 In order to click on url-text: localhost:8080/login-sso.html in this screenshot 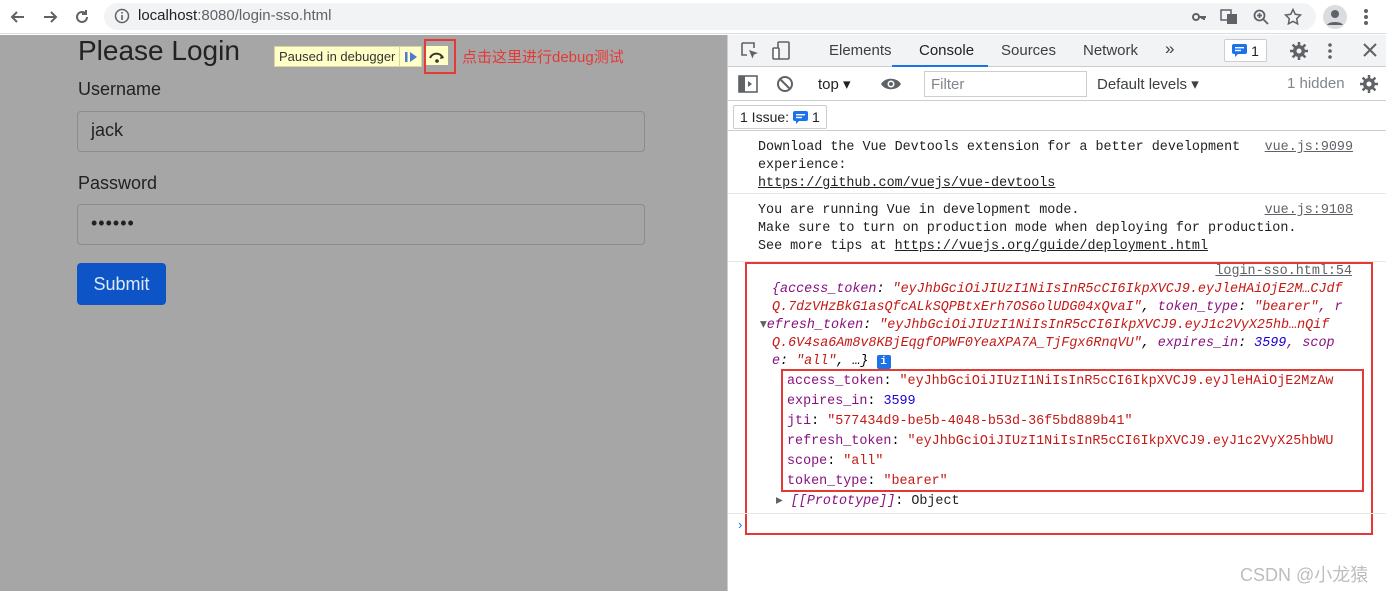, I will do `click(234, 15)`.